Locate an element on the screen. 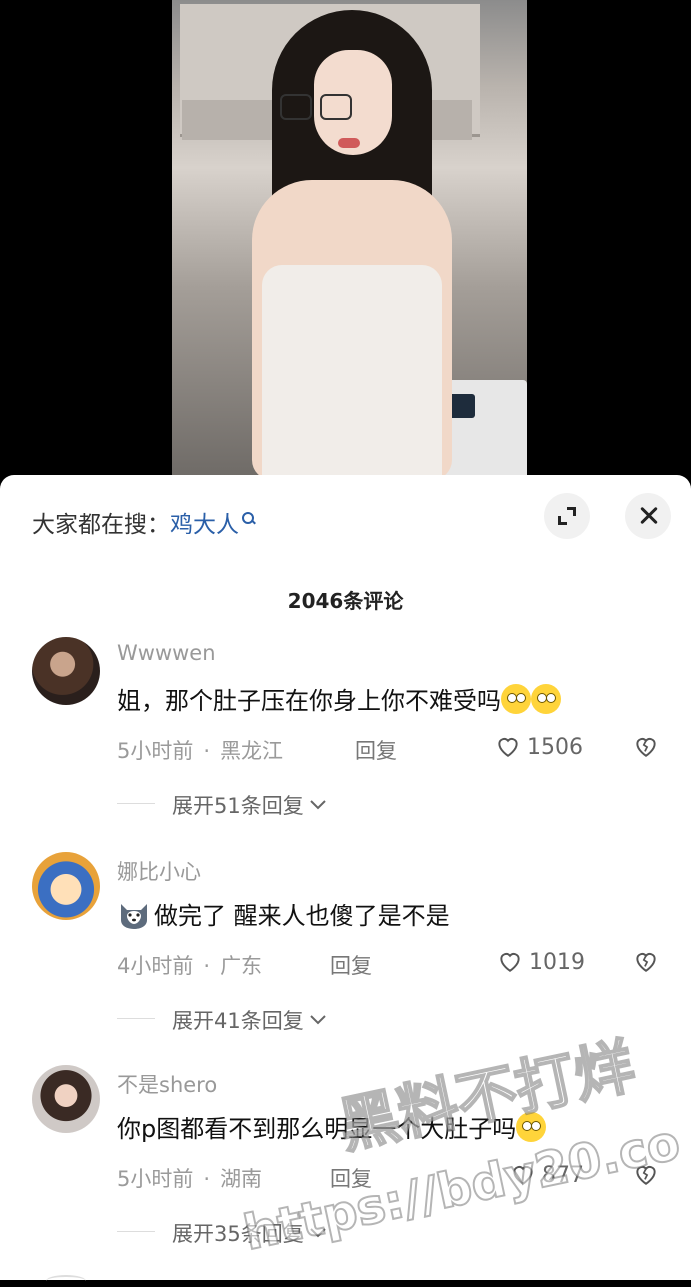 Image resolution: width=691 pixels, height=1287 pixels. expand-replies: 展开41条回复 is located at coordinates (250, 1020).